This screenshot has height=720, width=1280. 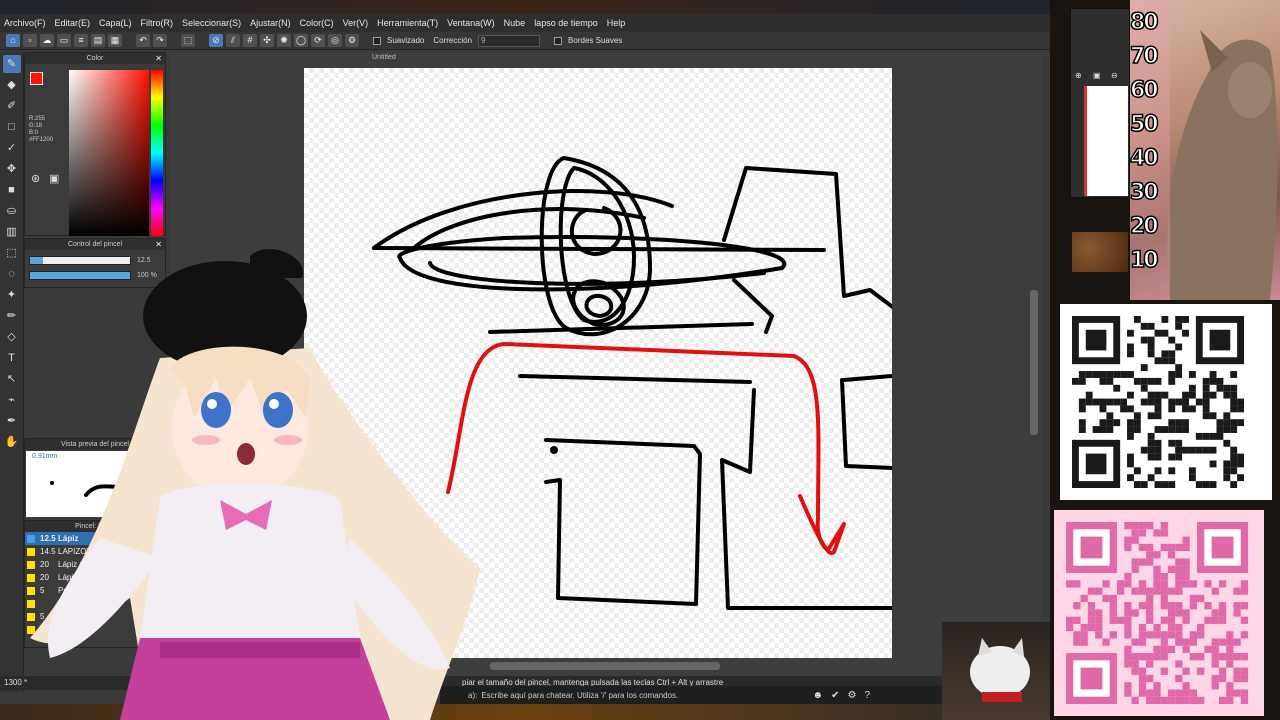 What do you see at coordinates (109, 153) in the screenshot?
I see `saturation-value-picker` at bounding box center [109, 153].